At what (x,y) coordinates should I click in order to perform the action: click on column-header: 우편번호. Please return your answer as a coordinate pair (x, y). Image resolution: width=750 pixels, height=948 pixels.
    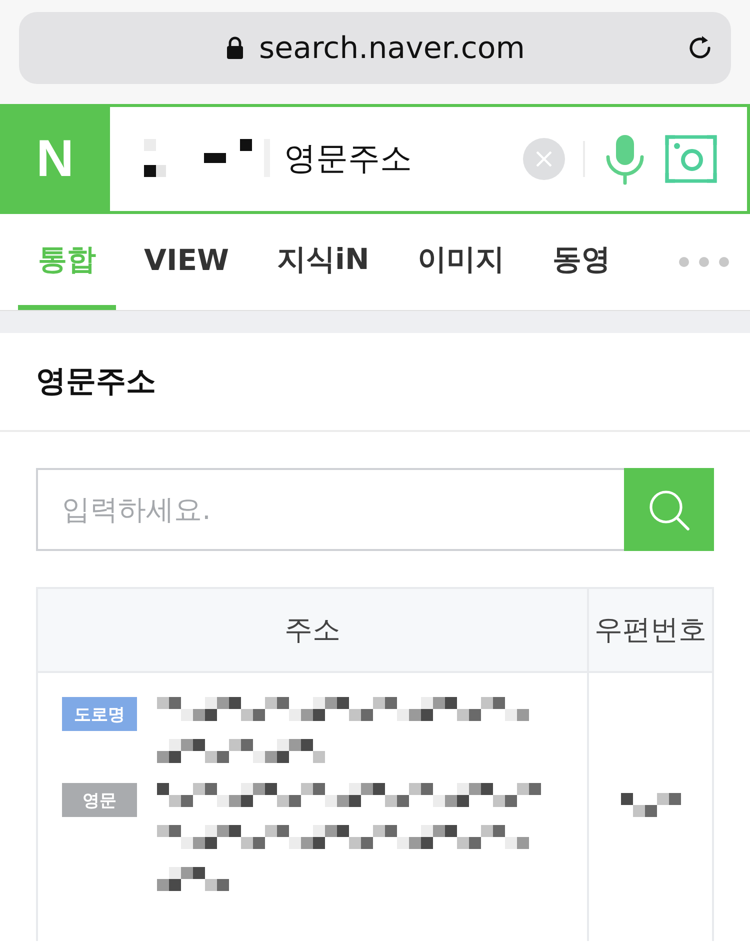
    Looking at the image, I should click on (650, 630).